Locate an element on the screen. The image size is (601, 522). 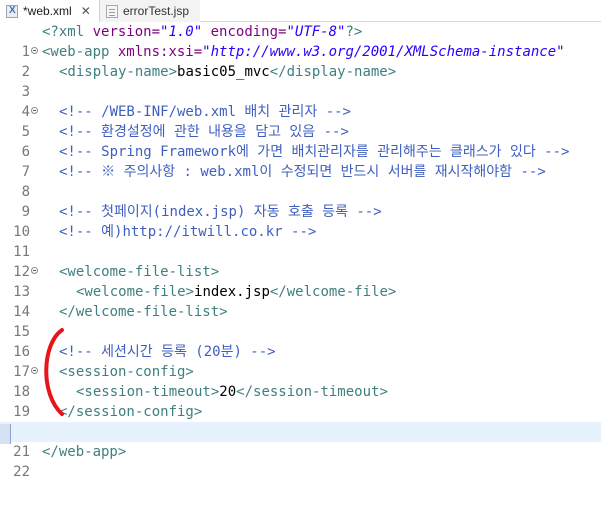
code-line: 12 is located at coordinates (300, 261).